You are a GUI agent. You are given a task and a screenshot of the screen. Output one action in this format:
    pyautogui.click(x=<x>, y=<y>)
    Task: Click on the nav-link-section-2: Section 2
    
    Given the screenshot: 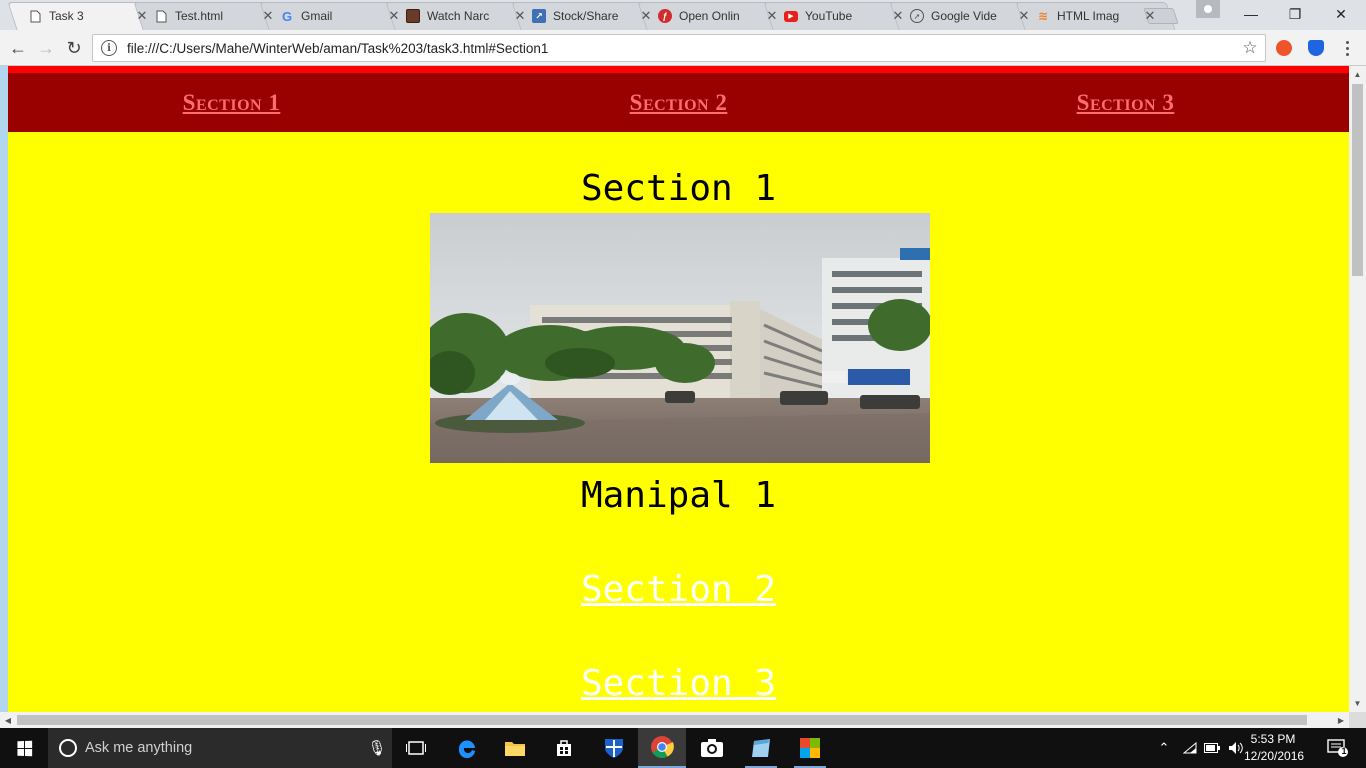 What is the action you would take?
    pyautogui.click(x=678, y=103)
    